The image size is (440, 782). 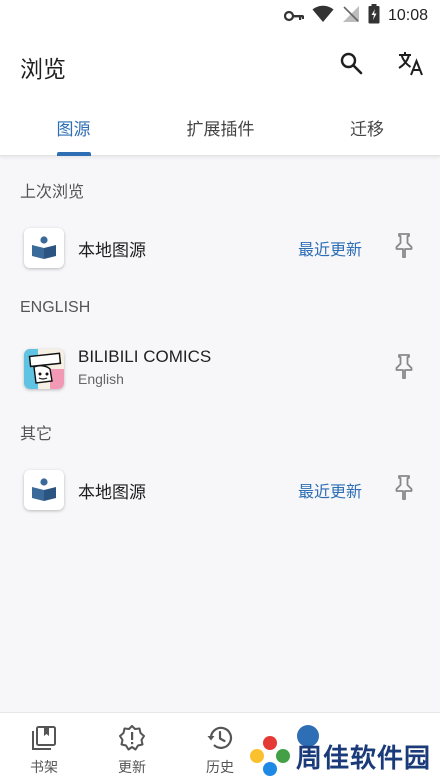 I want to click on status-icons: 10:08, so click(x=355, y=16).